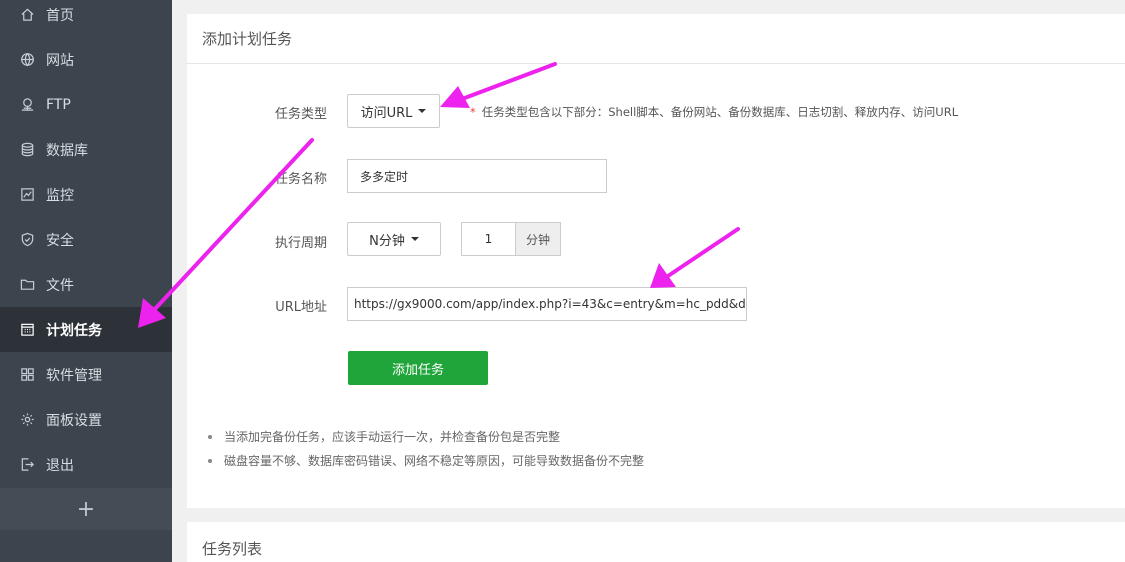 The width and height of the screenshot is (1125, 562). I want to click on sidebar-item-home: 首页, so click(86, 18).